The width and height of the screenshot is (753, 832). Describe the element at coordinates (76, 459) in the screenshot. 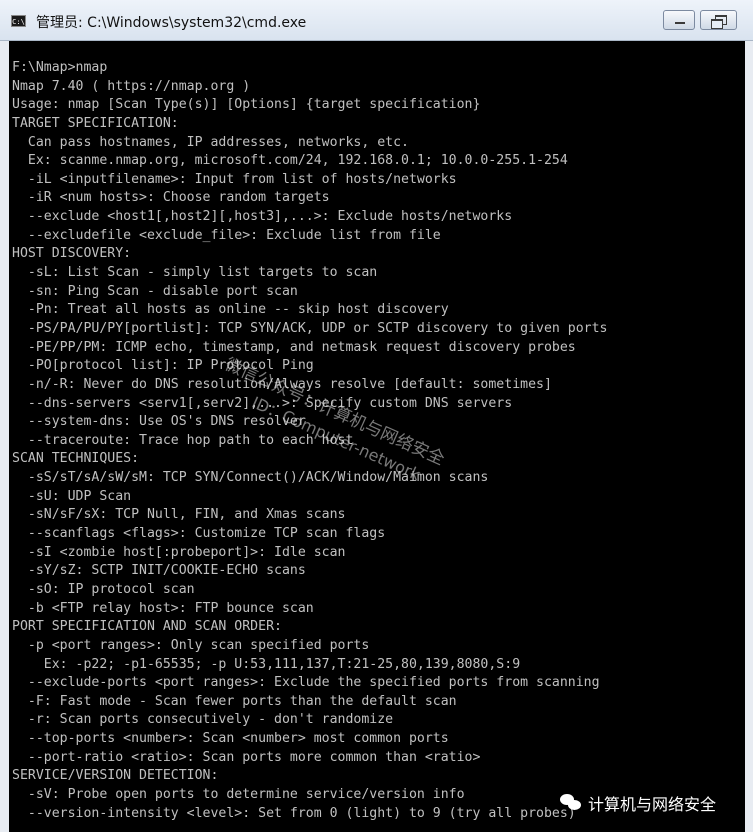

I see `console-line: SCAN TECHNIQUES:` at that location.